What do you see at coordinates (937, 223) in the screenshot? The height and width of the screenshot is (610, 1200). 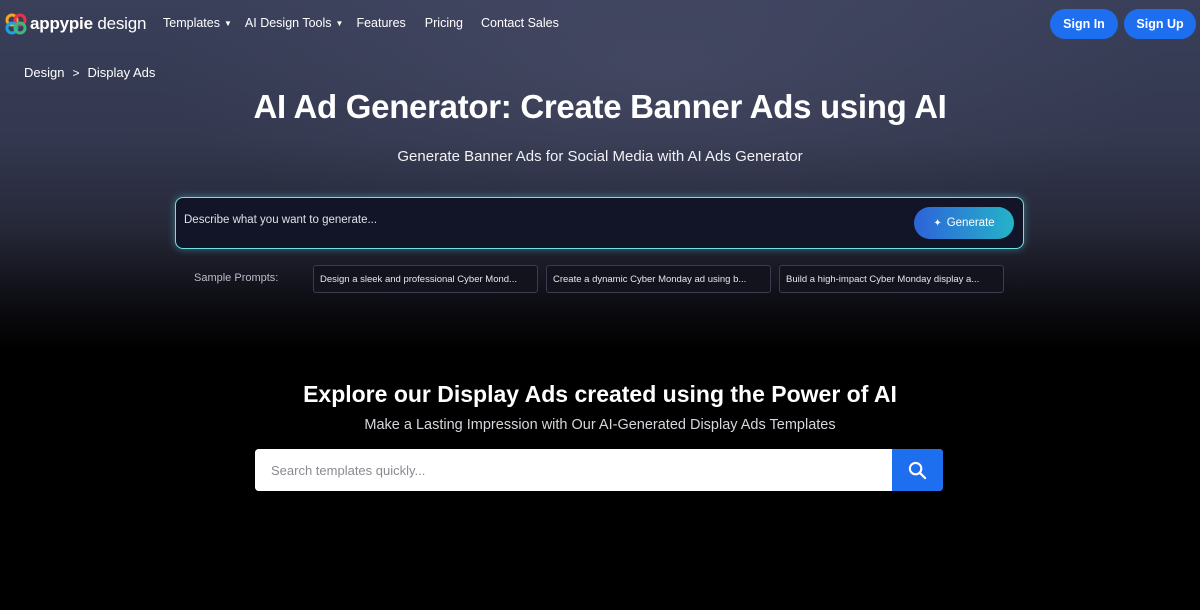 I see `sparkle-icon: ✦` at bounding box center [937, 223].